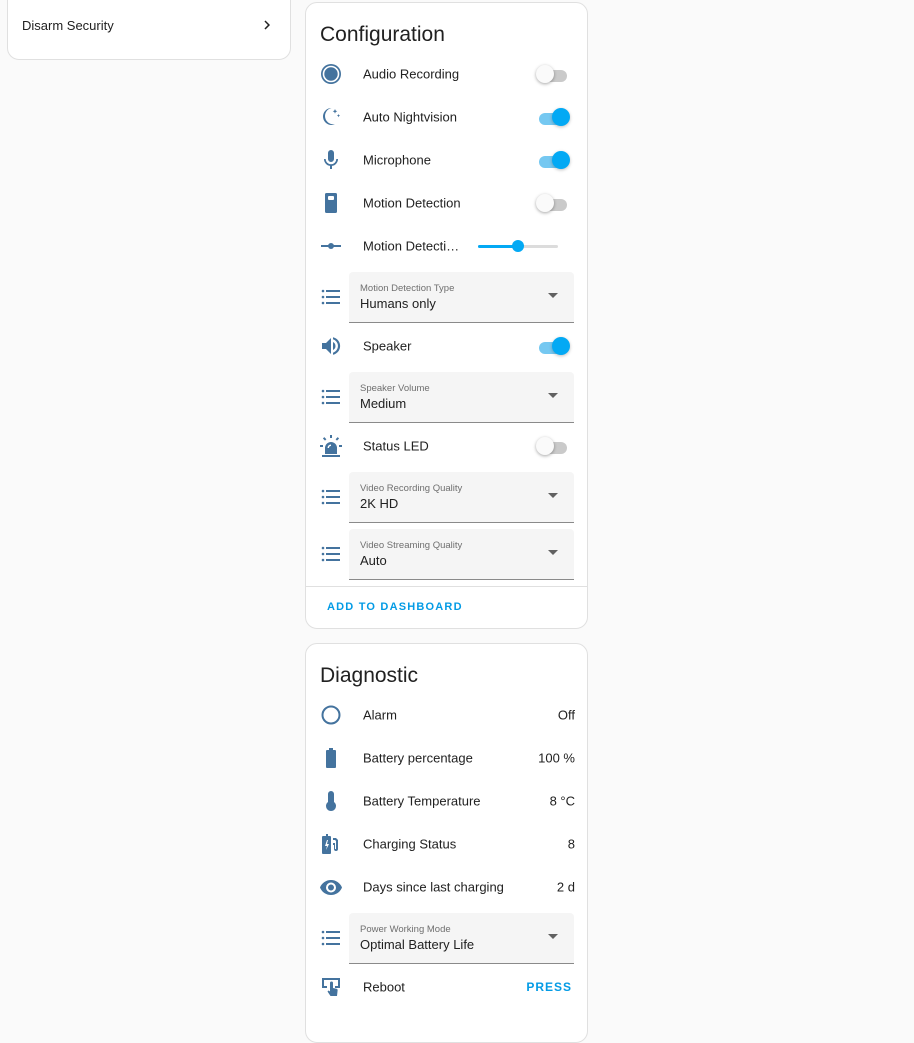 Image resolution: width=914 pixels, height=1043 pixels. What do you see at coordinates (553, 346) in the screenshot?
I see `speaker-toggle` at bounding box center [553, 346].